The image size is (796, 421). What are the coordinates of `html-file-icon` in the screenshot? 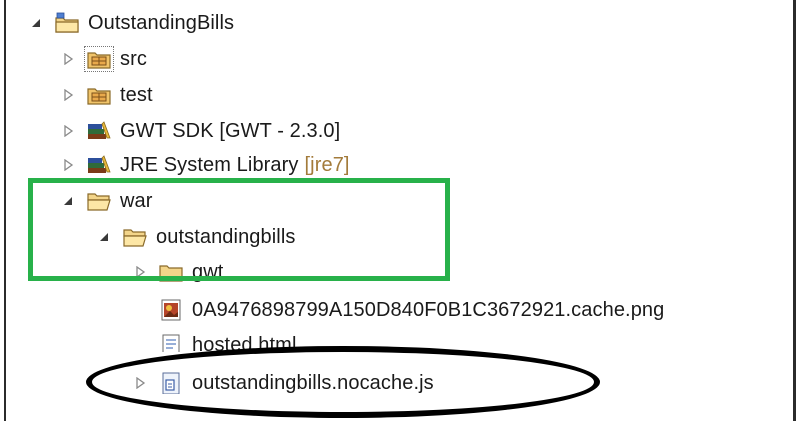 It's located at (171, 343).